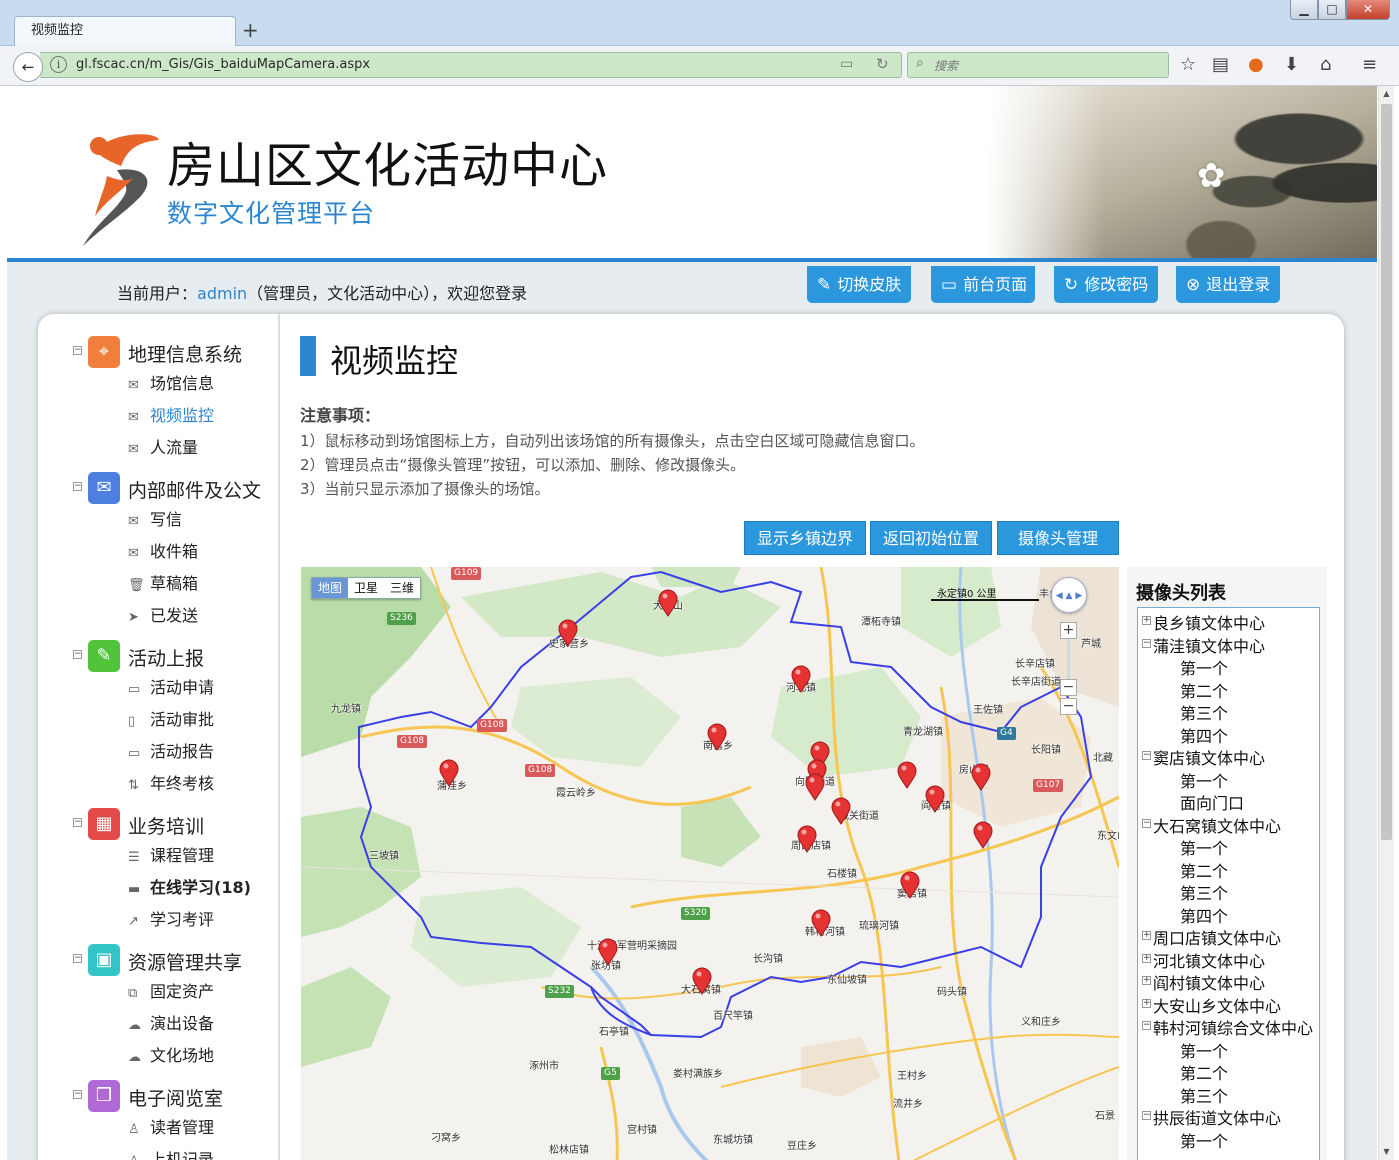 This screenshot has height=1160, width=1399. I want to click on sidebar-item: ✉ 场馆信息, so click(171, 382).